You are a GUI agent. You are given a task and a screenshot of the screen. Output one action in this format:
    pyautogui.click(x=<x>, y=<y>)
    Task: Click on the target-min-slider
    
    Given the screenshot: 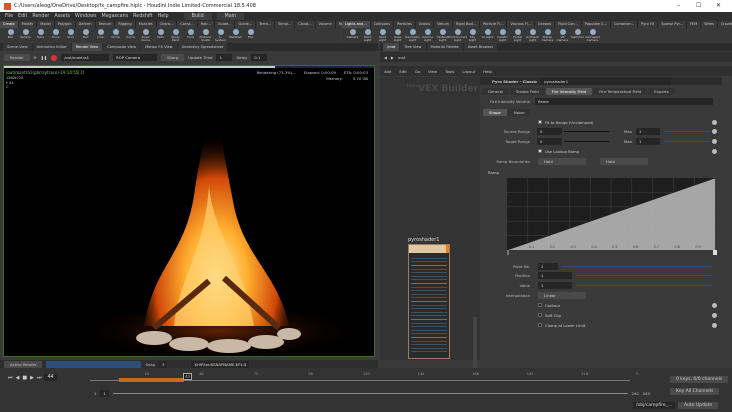 What is the action you would take?
    pyautogui.click(x=586, y=141)
    